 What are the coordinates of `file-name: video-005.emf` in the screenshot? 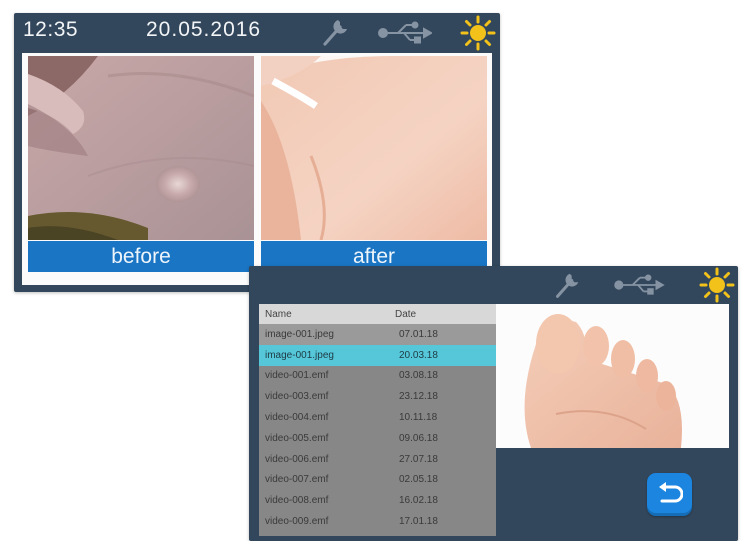 It's located at (297, 438).